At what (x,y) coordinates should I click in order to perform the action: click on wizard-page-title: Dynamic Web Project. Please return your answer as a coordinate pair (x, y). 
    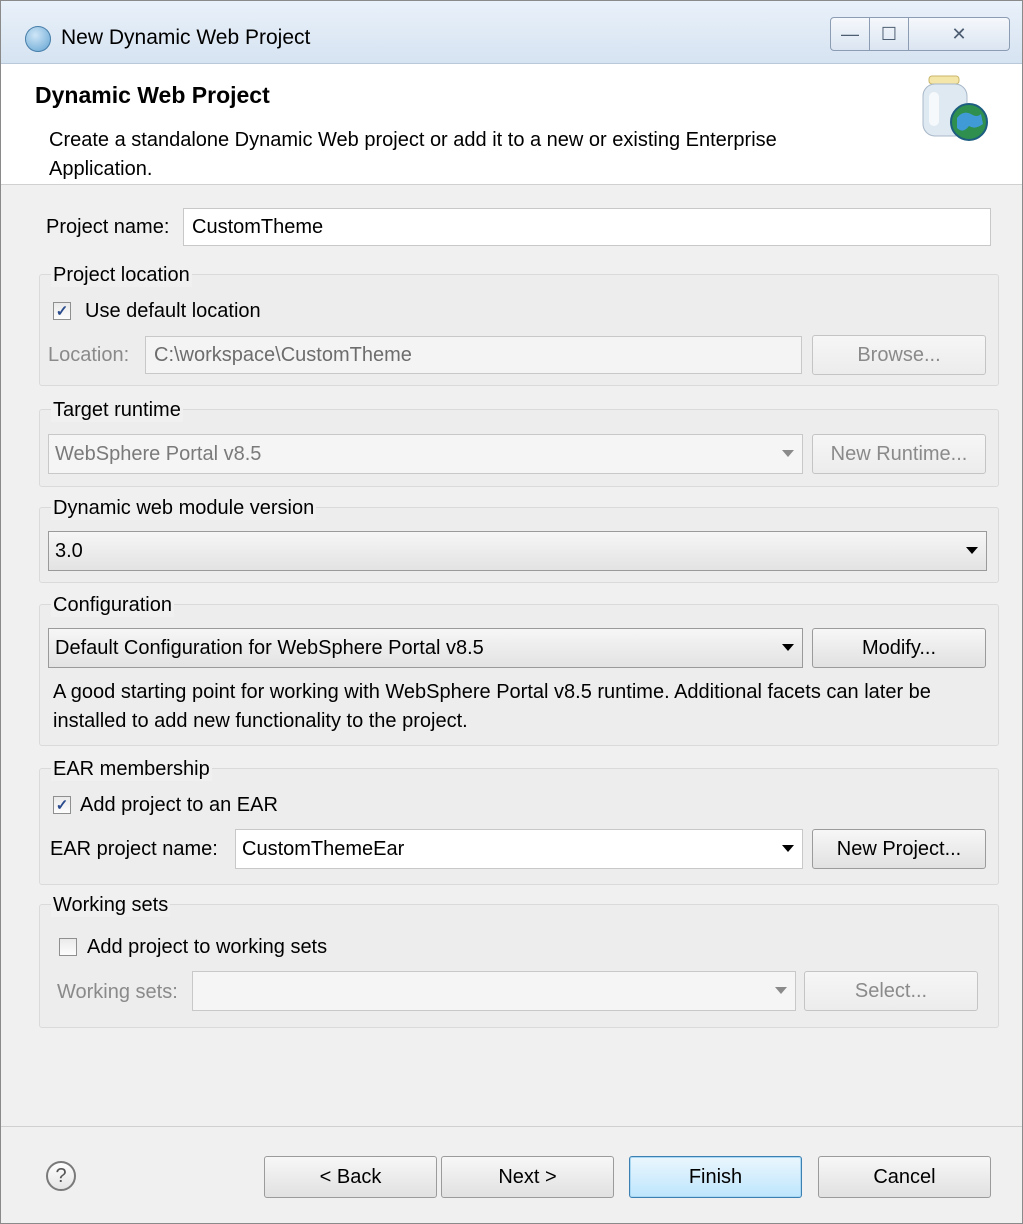
    Looking at the image, I should click on (152, 95).